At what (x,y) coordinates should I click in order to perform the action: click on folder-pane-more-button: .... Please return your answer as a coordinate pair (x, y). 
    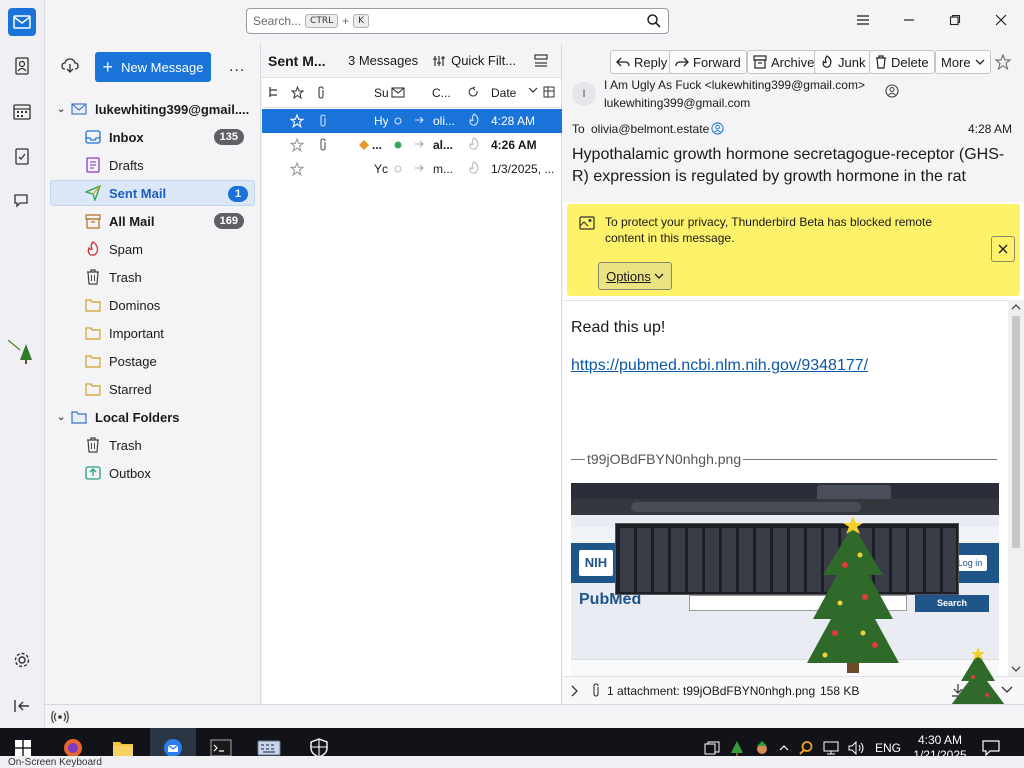
    Looking at the image, I should click on (237, 67).